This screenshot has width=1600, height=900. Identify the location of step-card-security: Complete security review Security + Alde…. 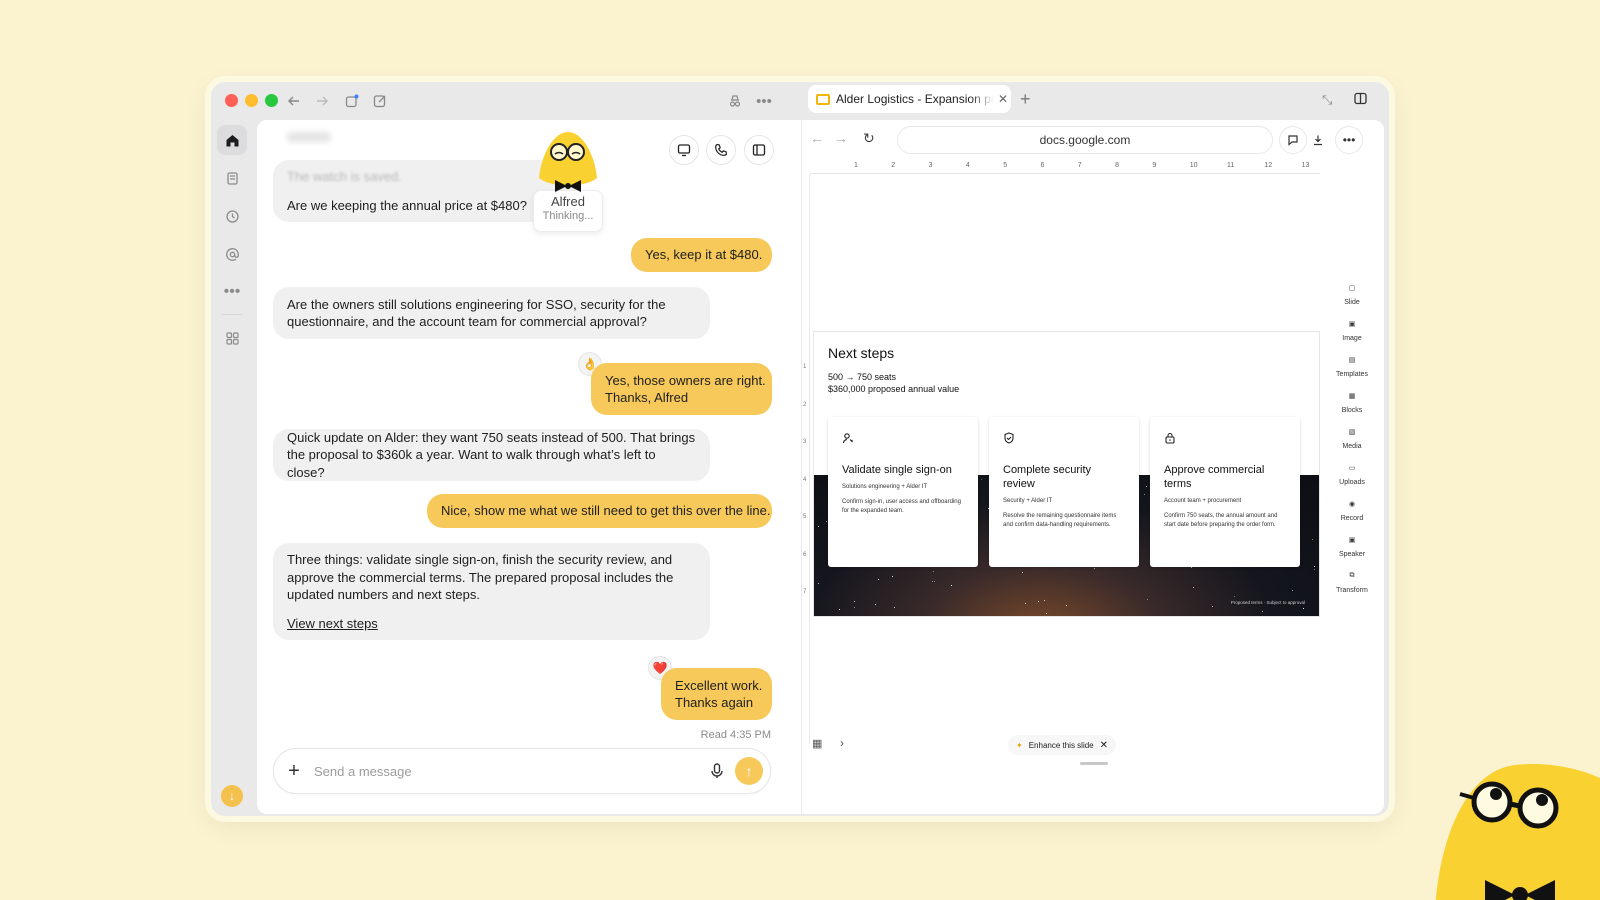
(1064, 492).